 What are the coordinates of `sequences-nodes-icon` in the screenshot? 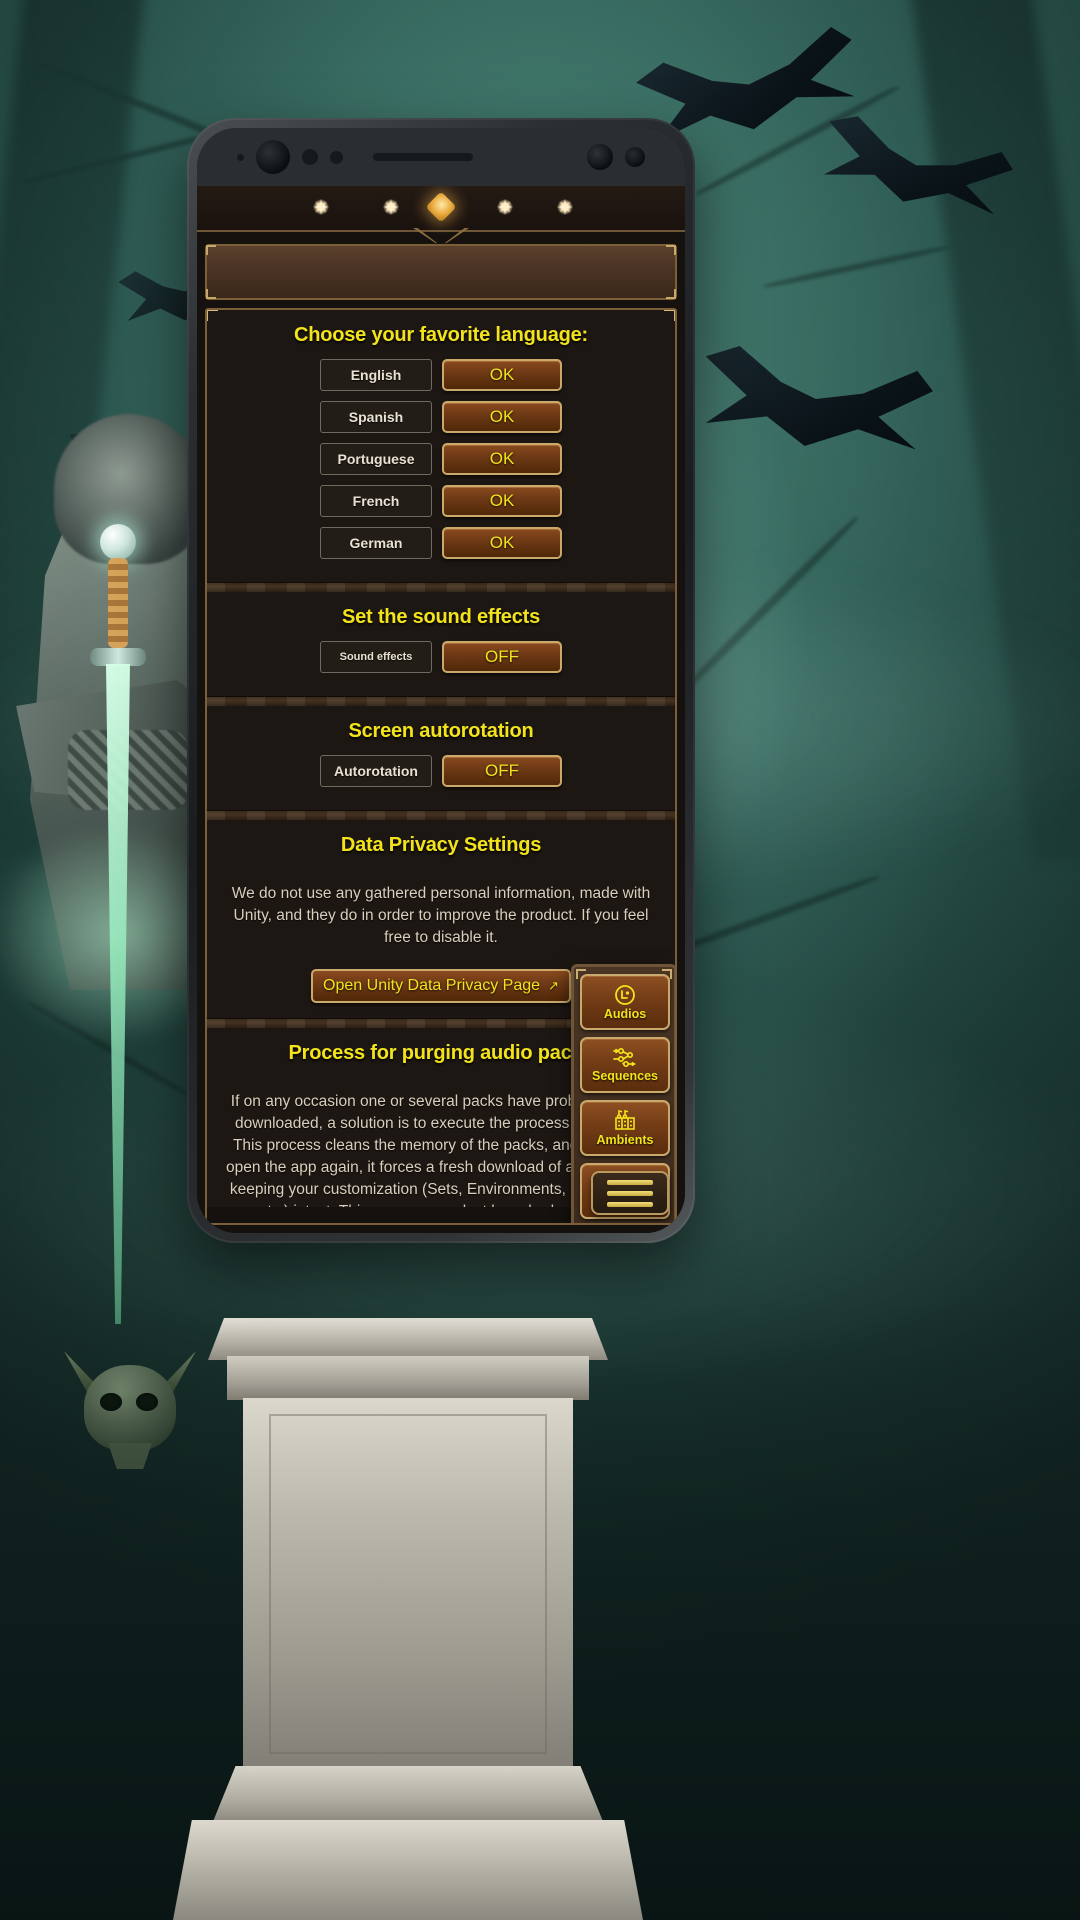 It's located at (625, 1058).